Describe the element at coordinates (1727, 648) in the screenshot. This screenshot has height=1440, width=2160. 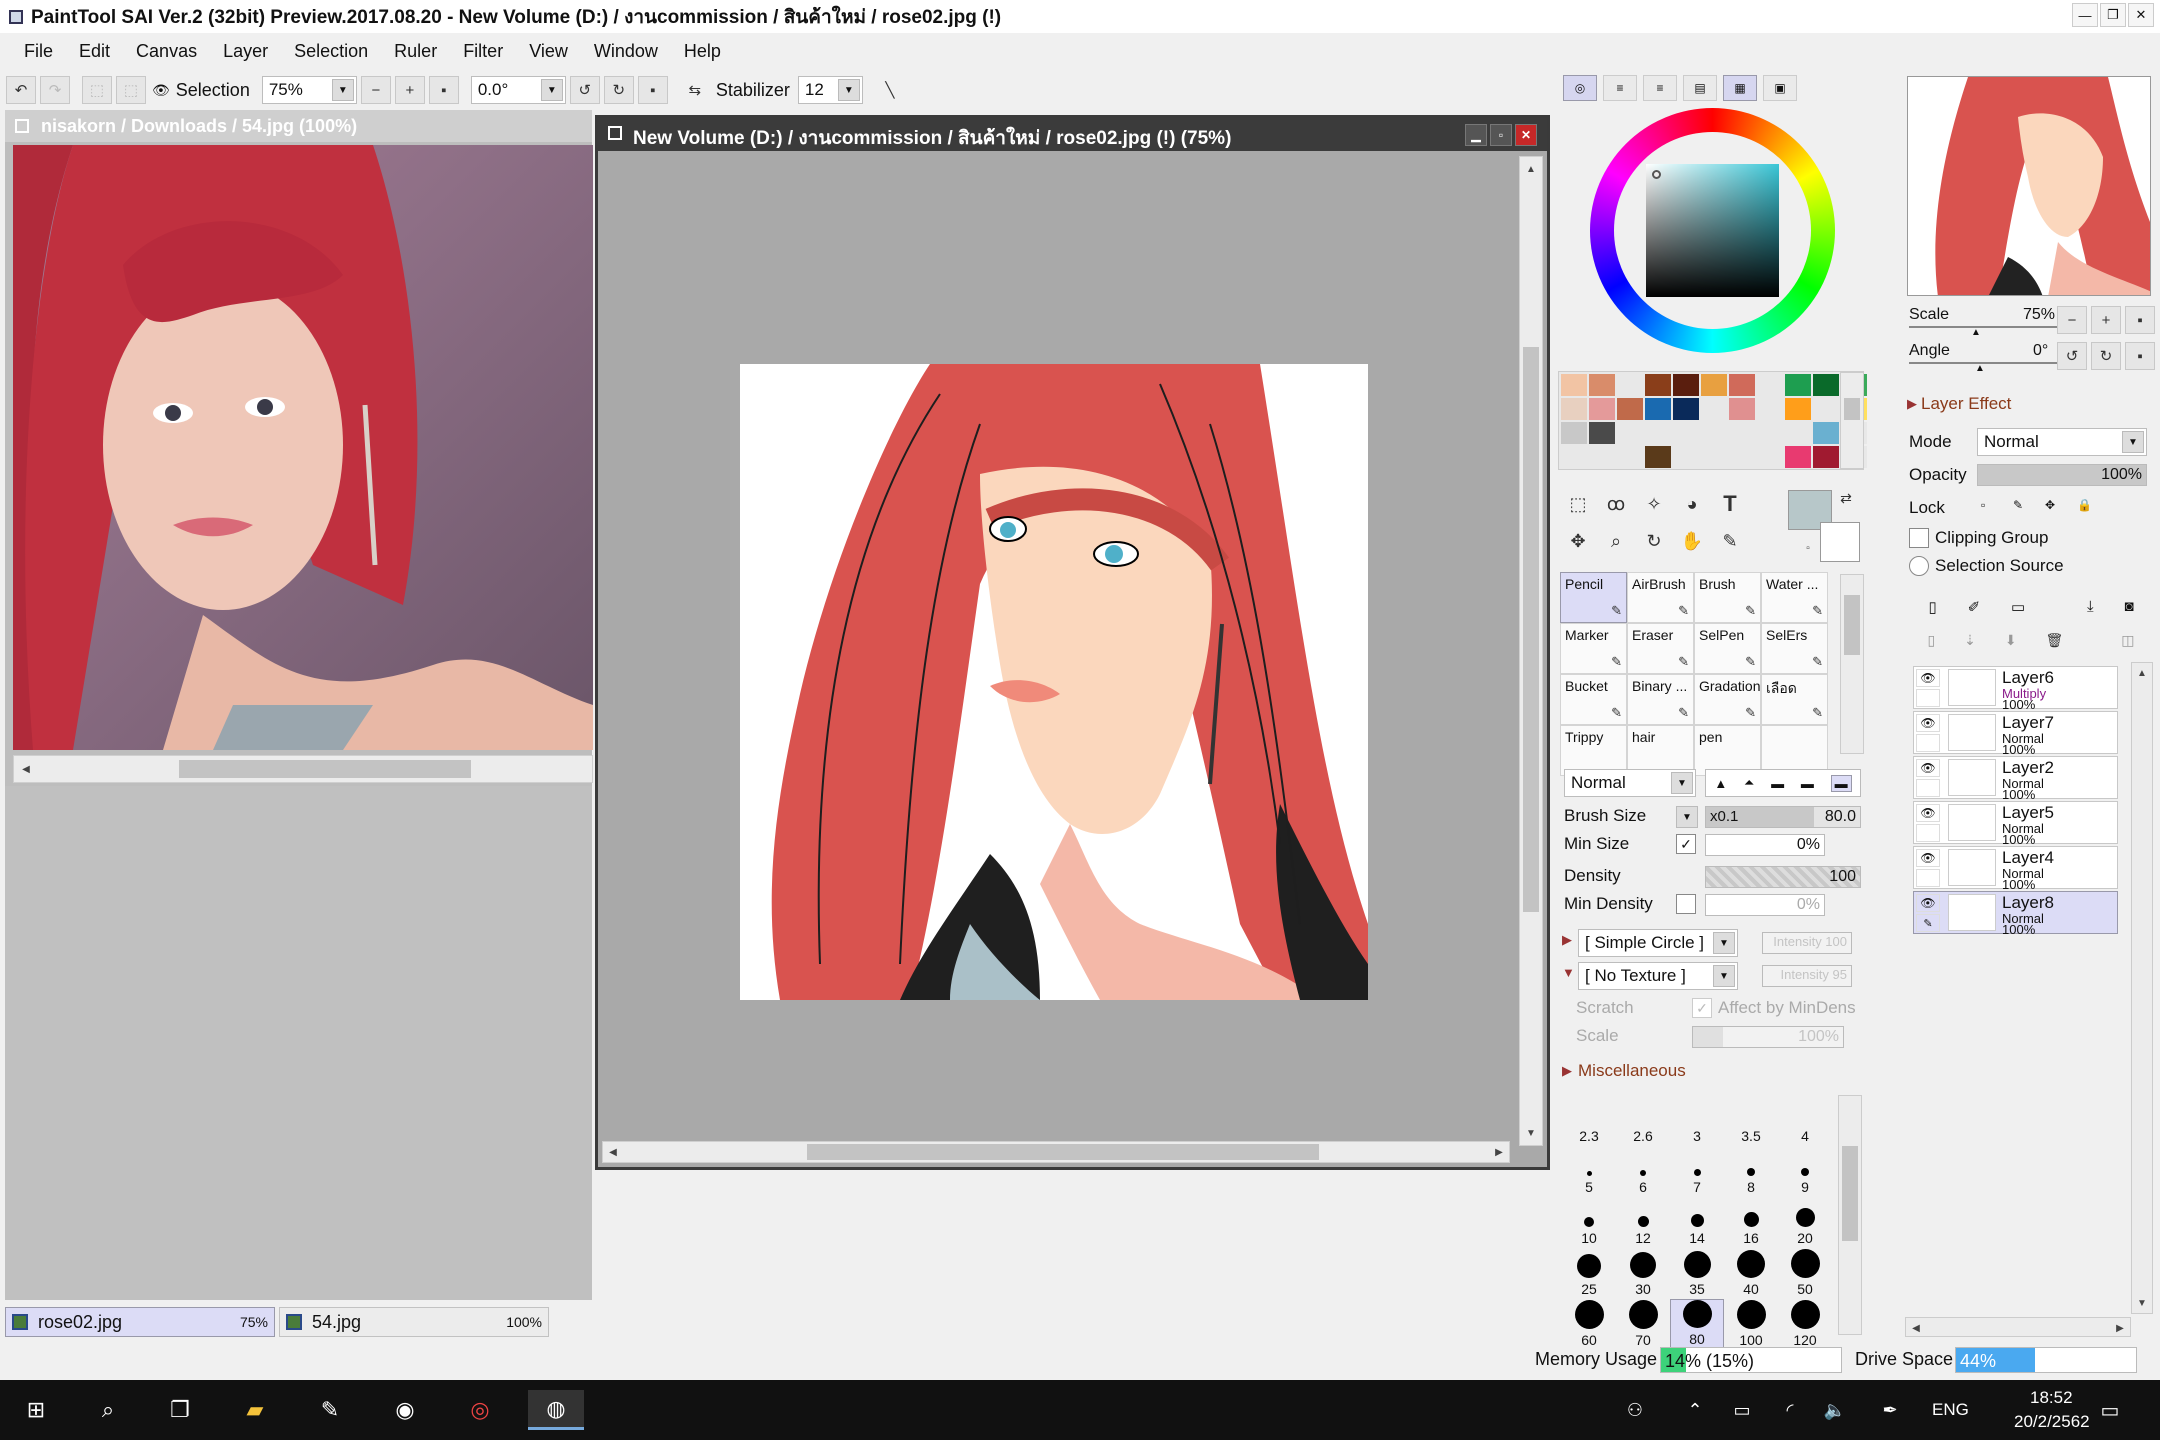
I see `brush-tool: SelPen ✎` at that location.